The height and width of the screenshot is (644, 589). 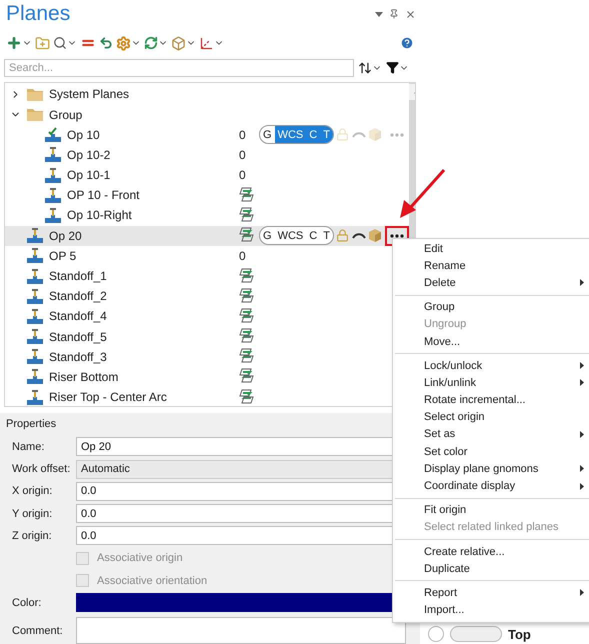 What do you see at coordinates (423, 194) in the screenshot?
I see `annotation-arrow` at bounding box center [423, 194].